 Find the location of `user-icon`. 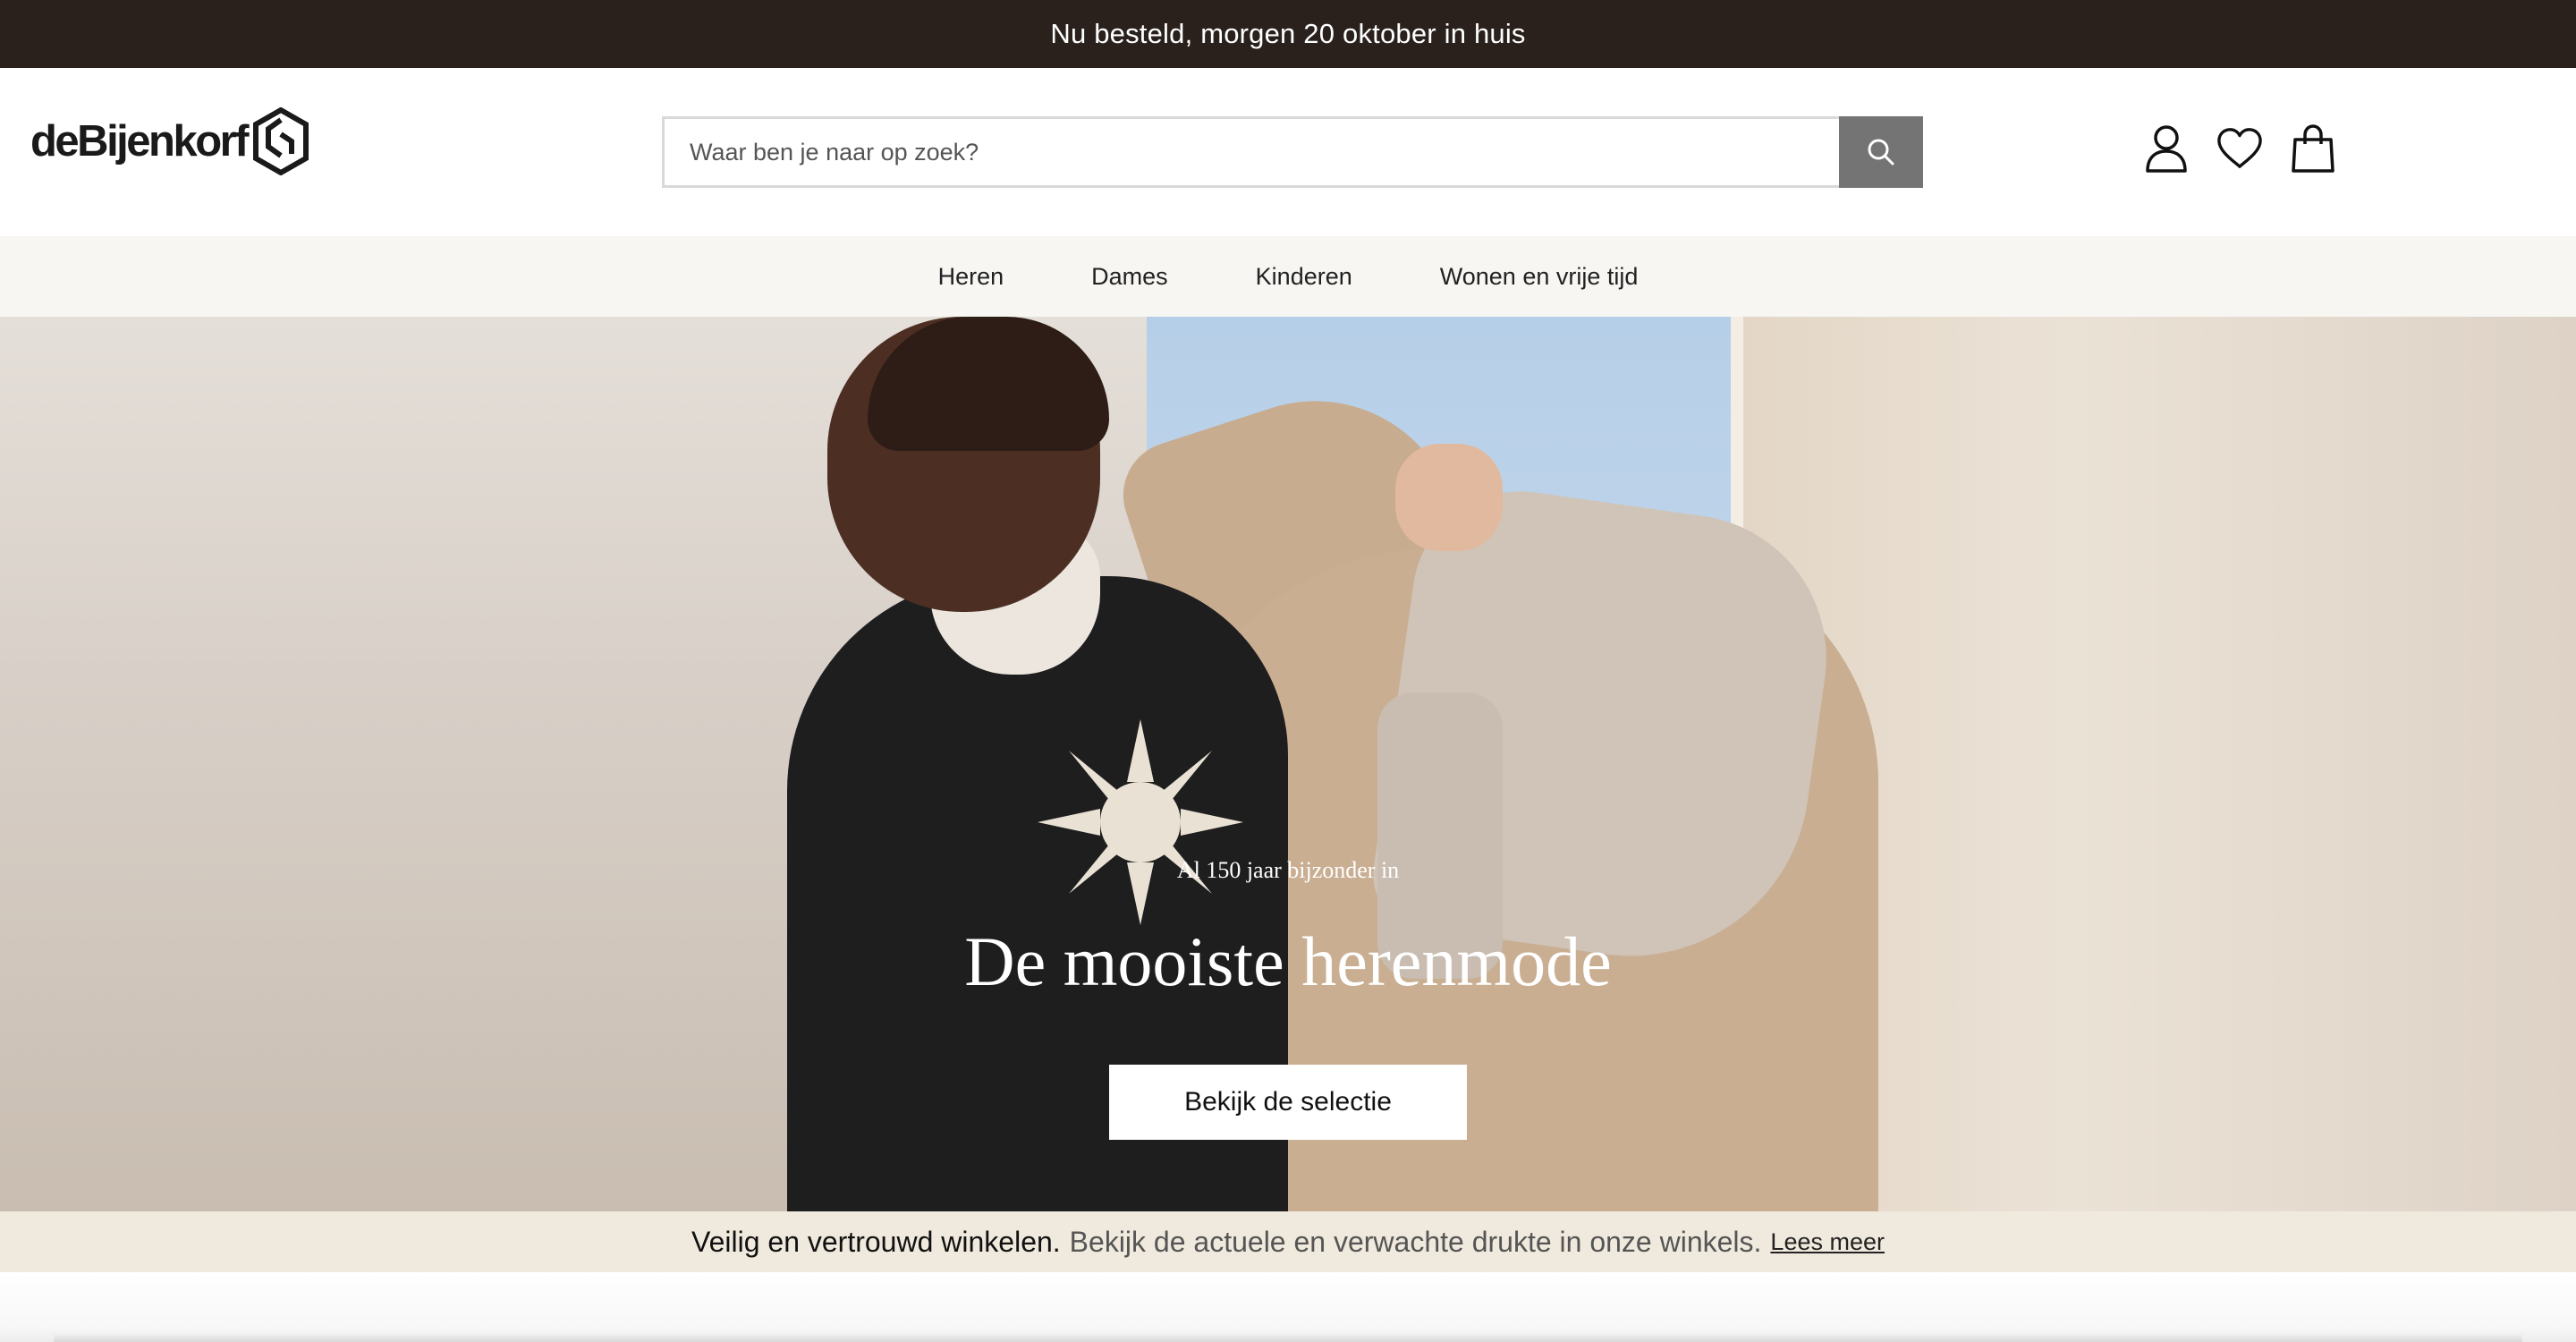

user-icon is located at coordinates (2166, 149).